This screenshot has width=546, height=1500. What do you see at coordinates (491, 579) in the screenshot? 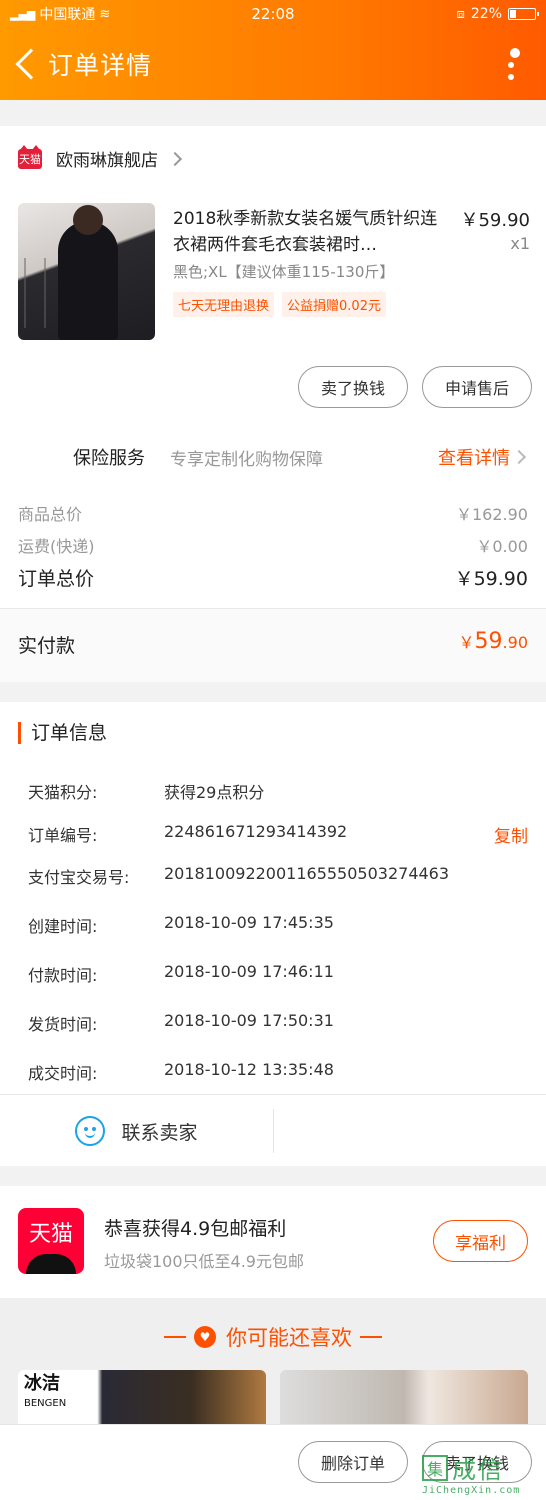
I see `order-total-value: ￥59.90` at bounding box center [491, 579].